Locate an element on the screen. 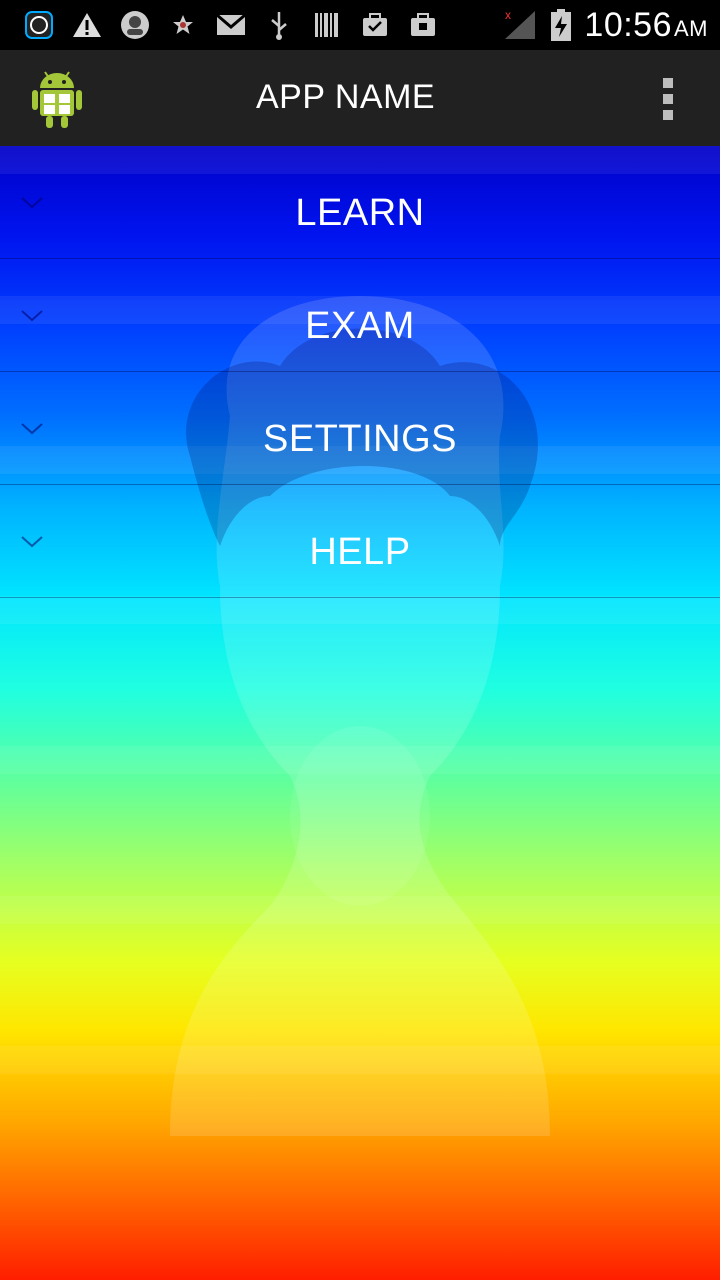  action-bar: APP NAME is located at coordinates (360, 98).